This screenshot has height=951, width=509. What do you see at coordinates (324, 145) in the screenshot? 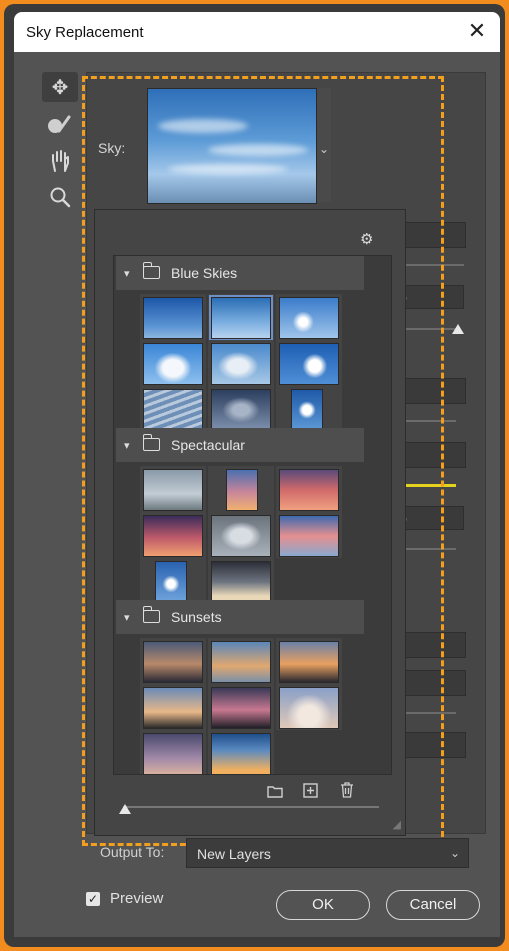
I see `sky-dropdown-arrow: ⌄` at bounding box center [324, 145].